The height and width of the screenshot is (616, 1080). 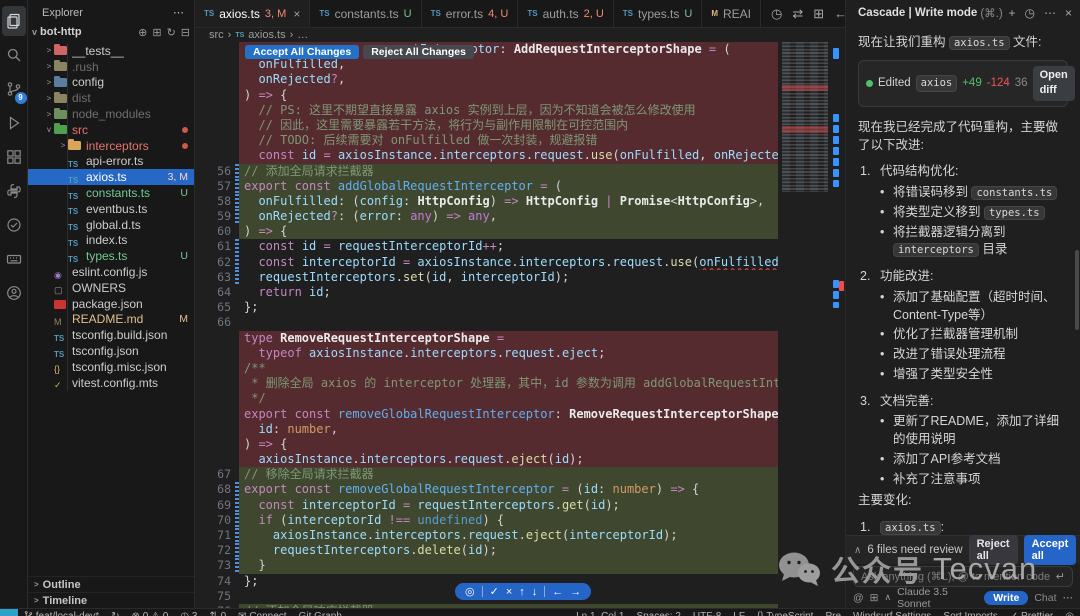 What do you see at coordinates (111, 600) in the screenshot?
I see `timeline-section: > Timeline` at bounding box center [111, 600].